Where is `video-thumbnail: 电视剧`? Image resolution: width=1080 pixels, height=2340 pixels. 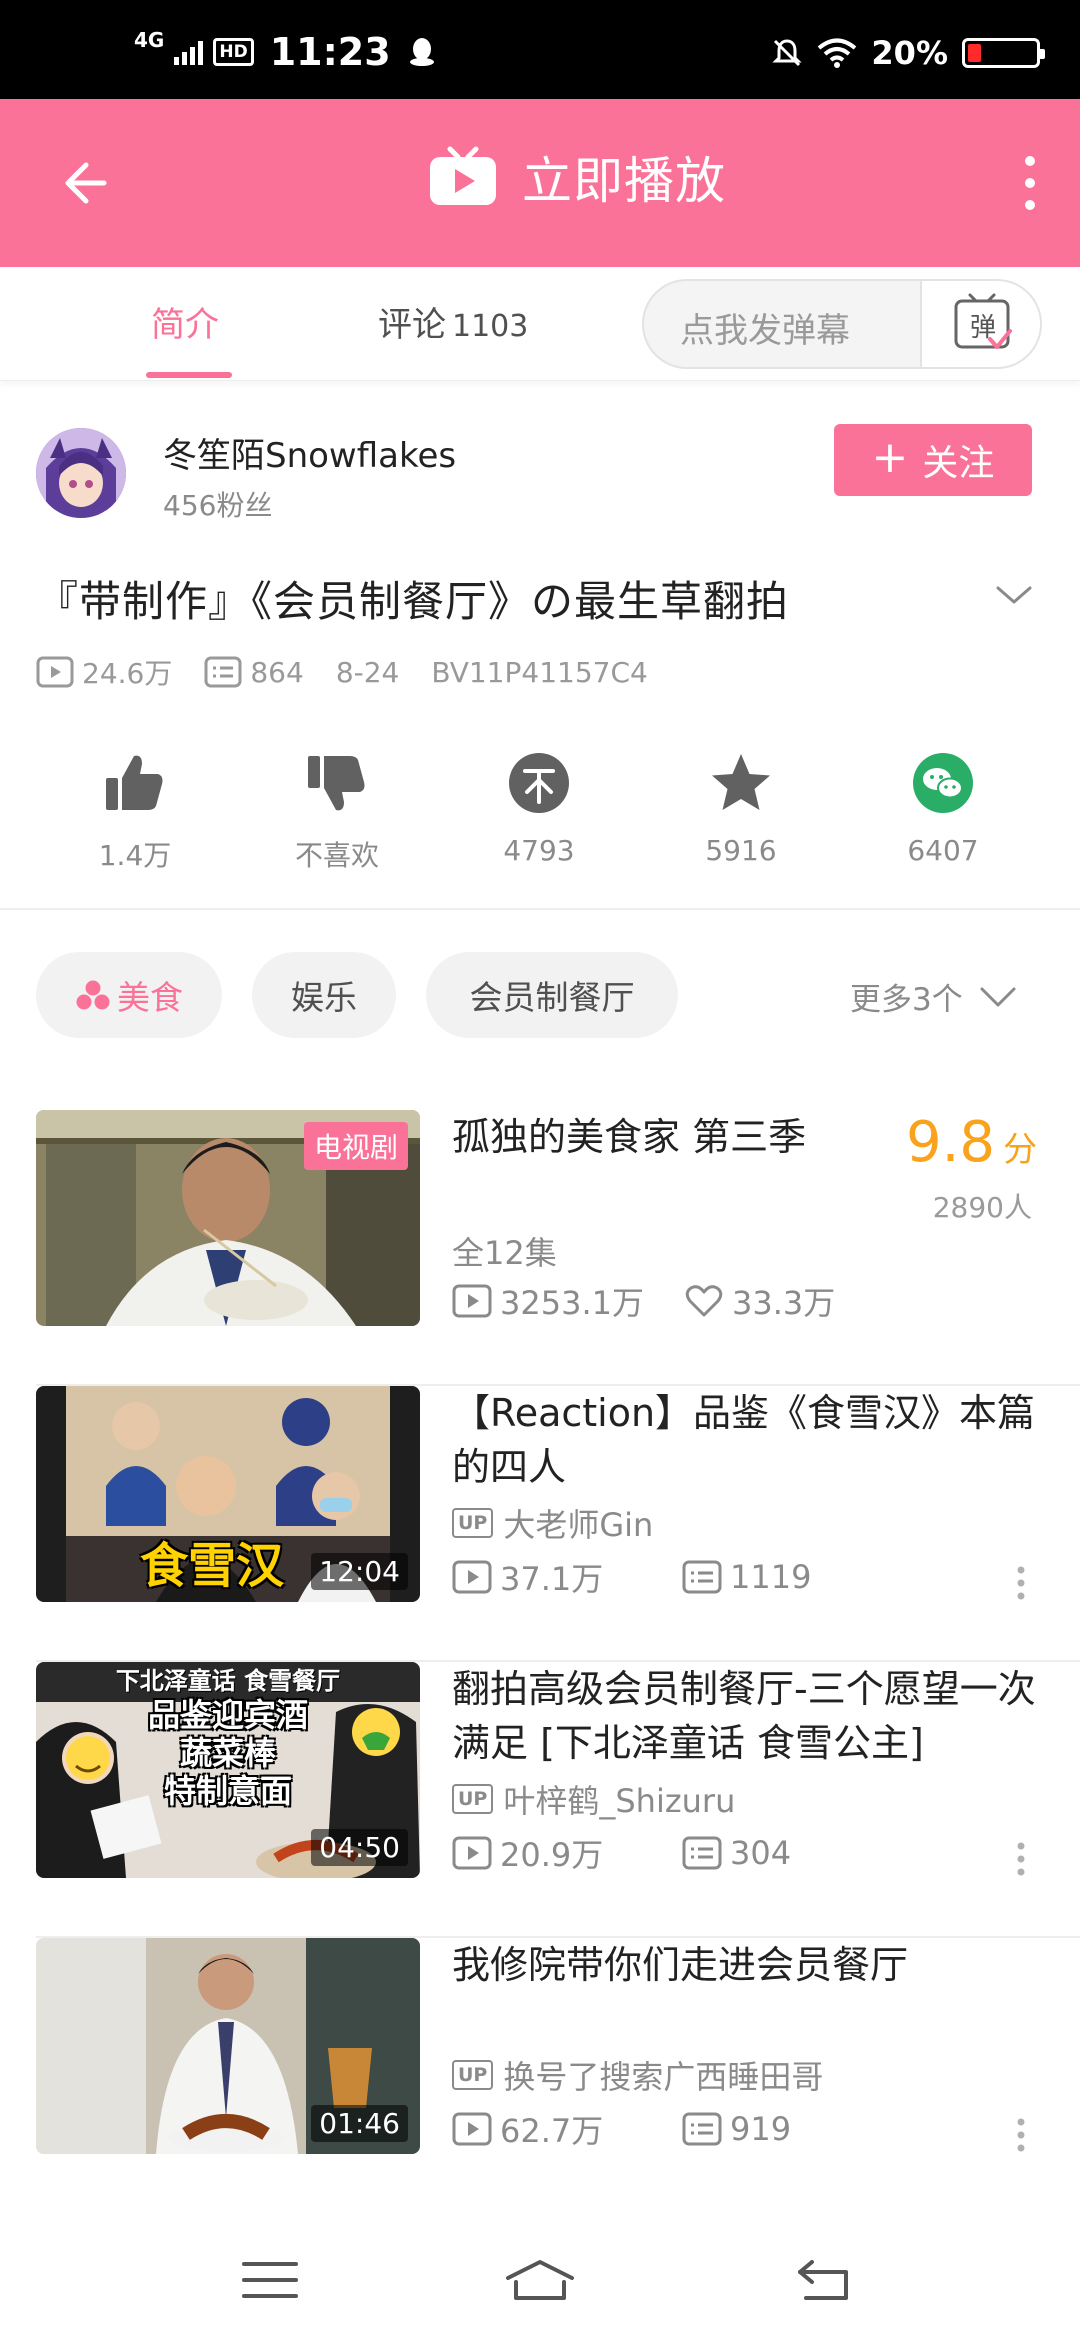 video-thumbnail: 电视剧 is located at coordinates (228, 1218).